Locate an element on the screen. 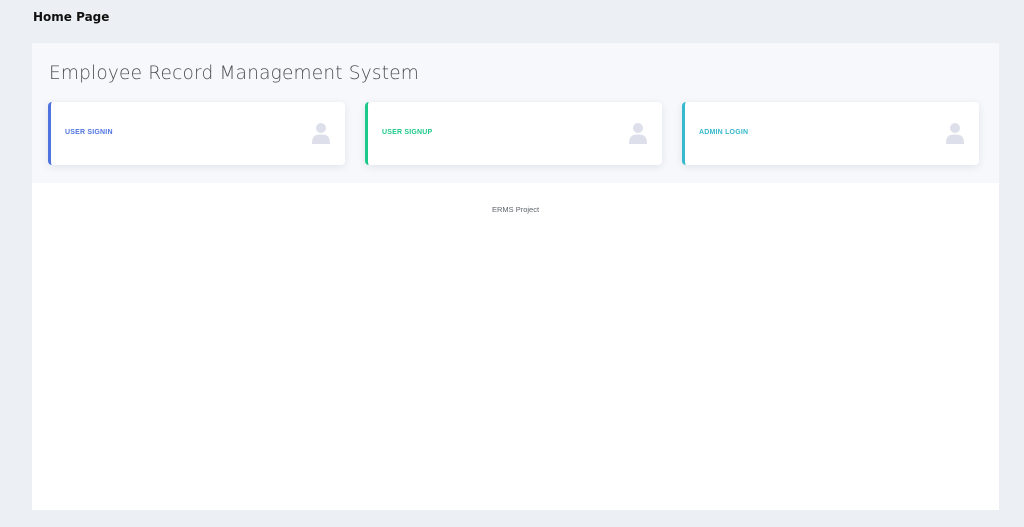 The height and width of the screenshot is (527, 1024). user-signin-label: USER SIGNIN is located at coordinates (89, 132).